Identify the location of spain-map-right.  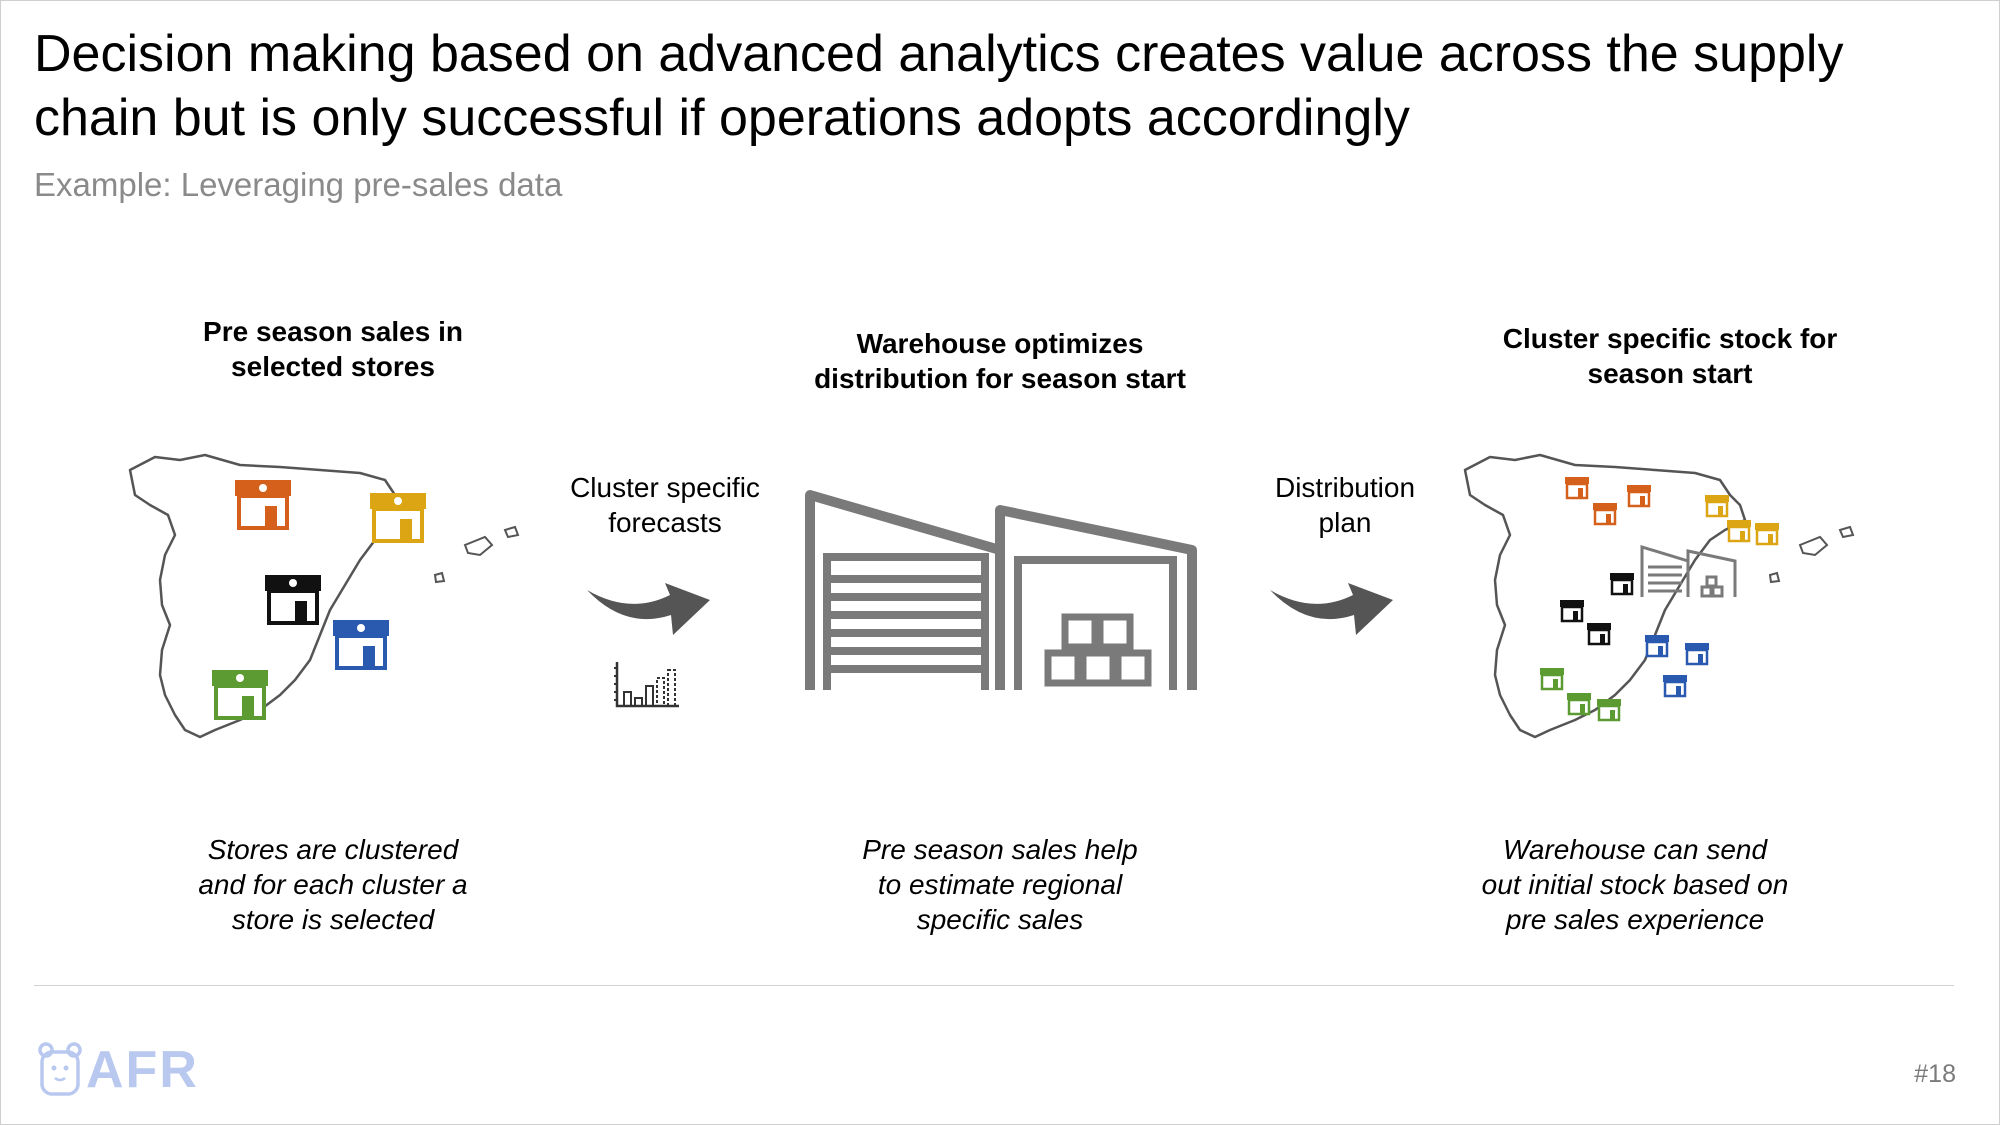
(1659, 596).